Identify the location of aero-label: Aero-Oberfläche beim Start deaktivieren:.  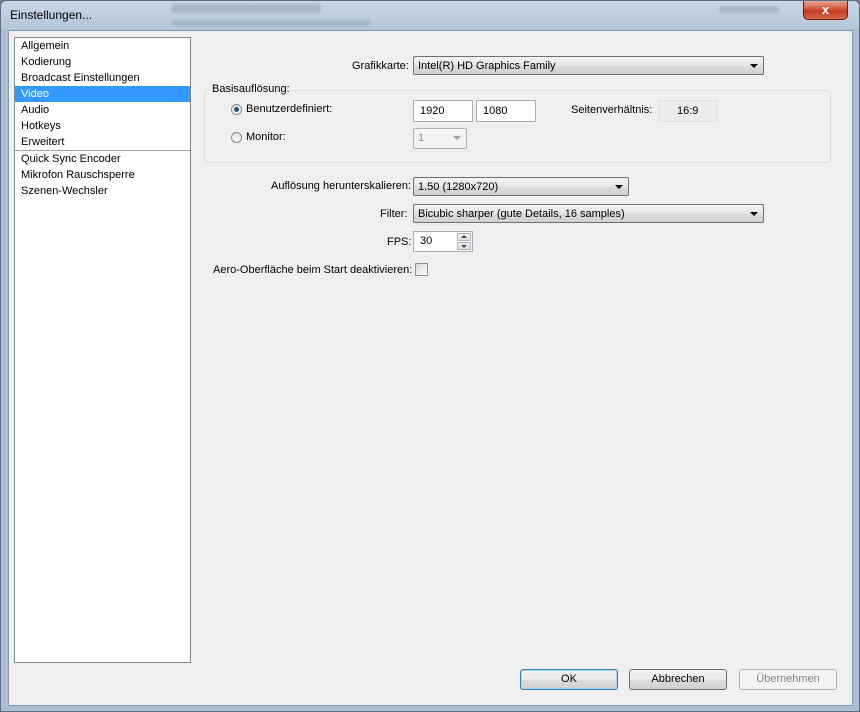
(313, 270).